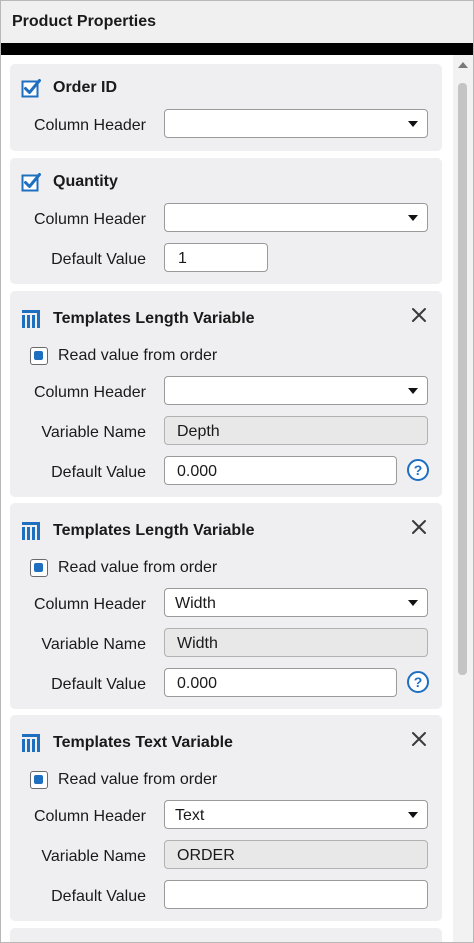  Describe the element at coordinates (296, 217) in the screenshot. I see `quantity-column-header-select` at that location.